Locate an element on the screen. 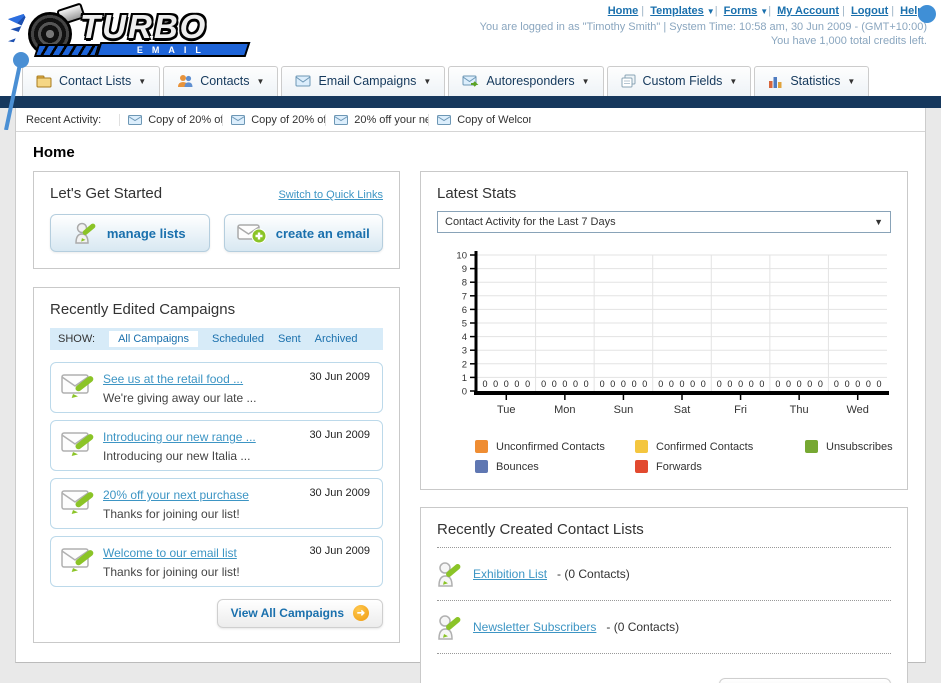 The height and width of the screenshot is (683, 941). nav-link-templates: Templates is located at coordinates (677, 11).